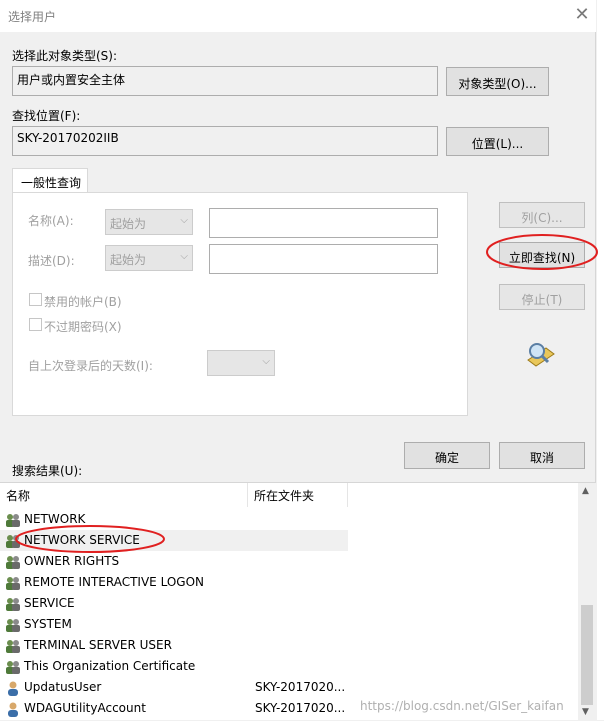 The height and width of the screenshot is (721, 604). I want to click on list-item-selected: NETWORK SERVICE, so click(174, 540).